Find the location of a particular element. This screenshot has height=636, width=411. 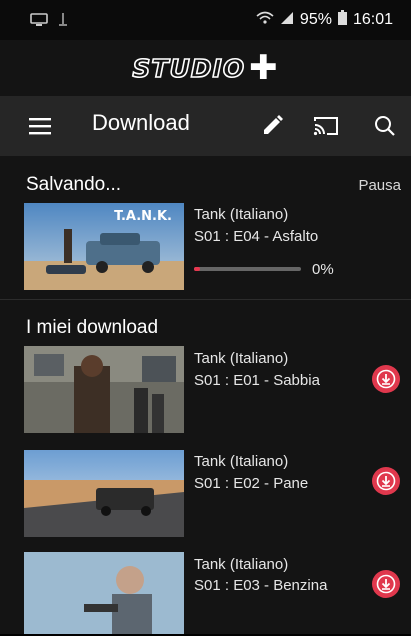

download-progress-fill is located at coordinates (197, 269).